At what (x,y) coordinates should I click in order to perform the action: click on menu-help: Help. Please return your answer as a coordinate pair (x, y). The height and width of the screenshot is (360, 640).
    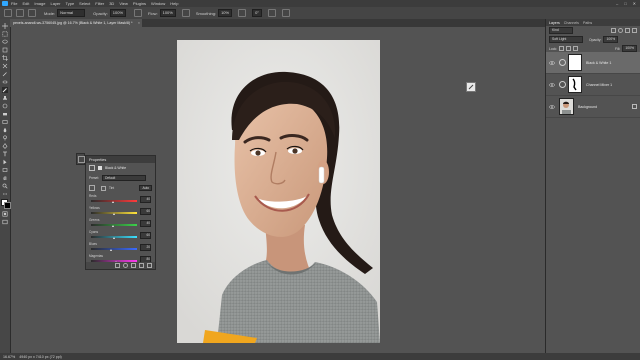
    Looking at the image, I should click on (174, 3).